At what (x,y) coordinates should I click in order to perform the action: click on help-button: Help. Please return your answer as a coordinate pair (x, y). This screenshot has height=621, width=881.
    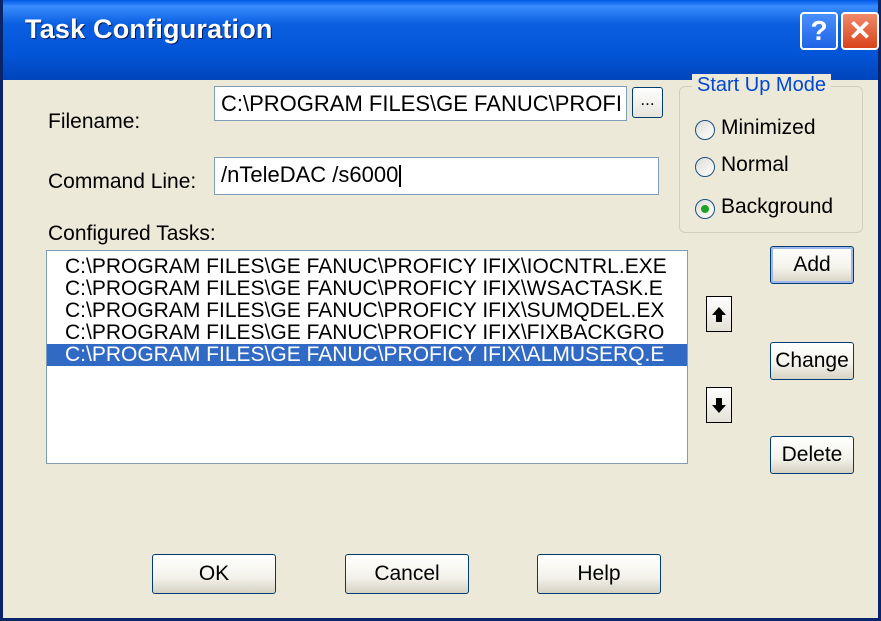
    Looking at the image, I should click on (599, 574).